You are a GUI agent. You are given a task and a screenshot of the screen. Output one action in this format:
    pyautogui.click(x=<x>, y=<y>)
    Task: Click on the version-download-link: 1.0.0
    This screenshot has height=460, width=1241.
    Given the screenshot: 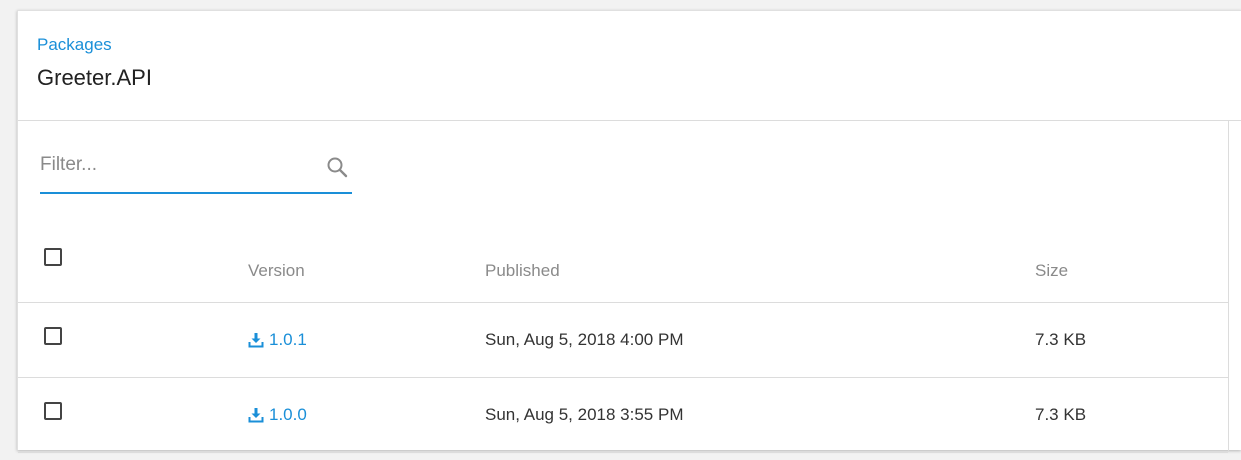 What is the action you would take?
    pyautogui.click(x=277, y=415)
    